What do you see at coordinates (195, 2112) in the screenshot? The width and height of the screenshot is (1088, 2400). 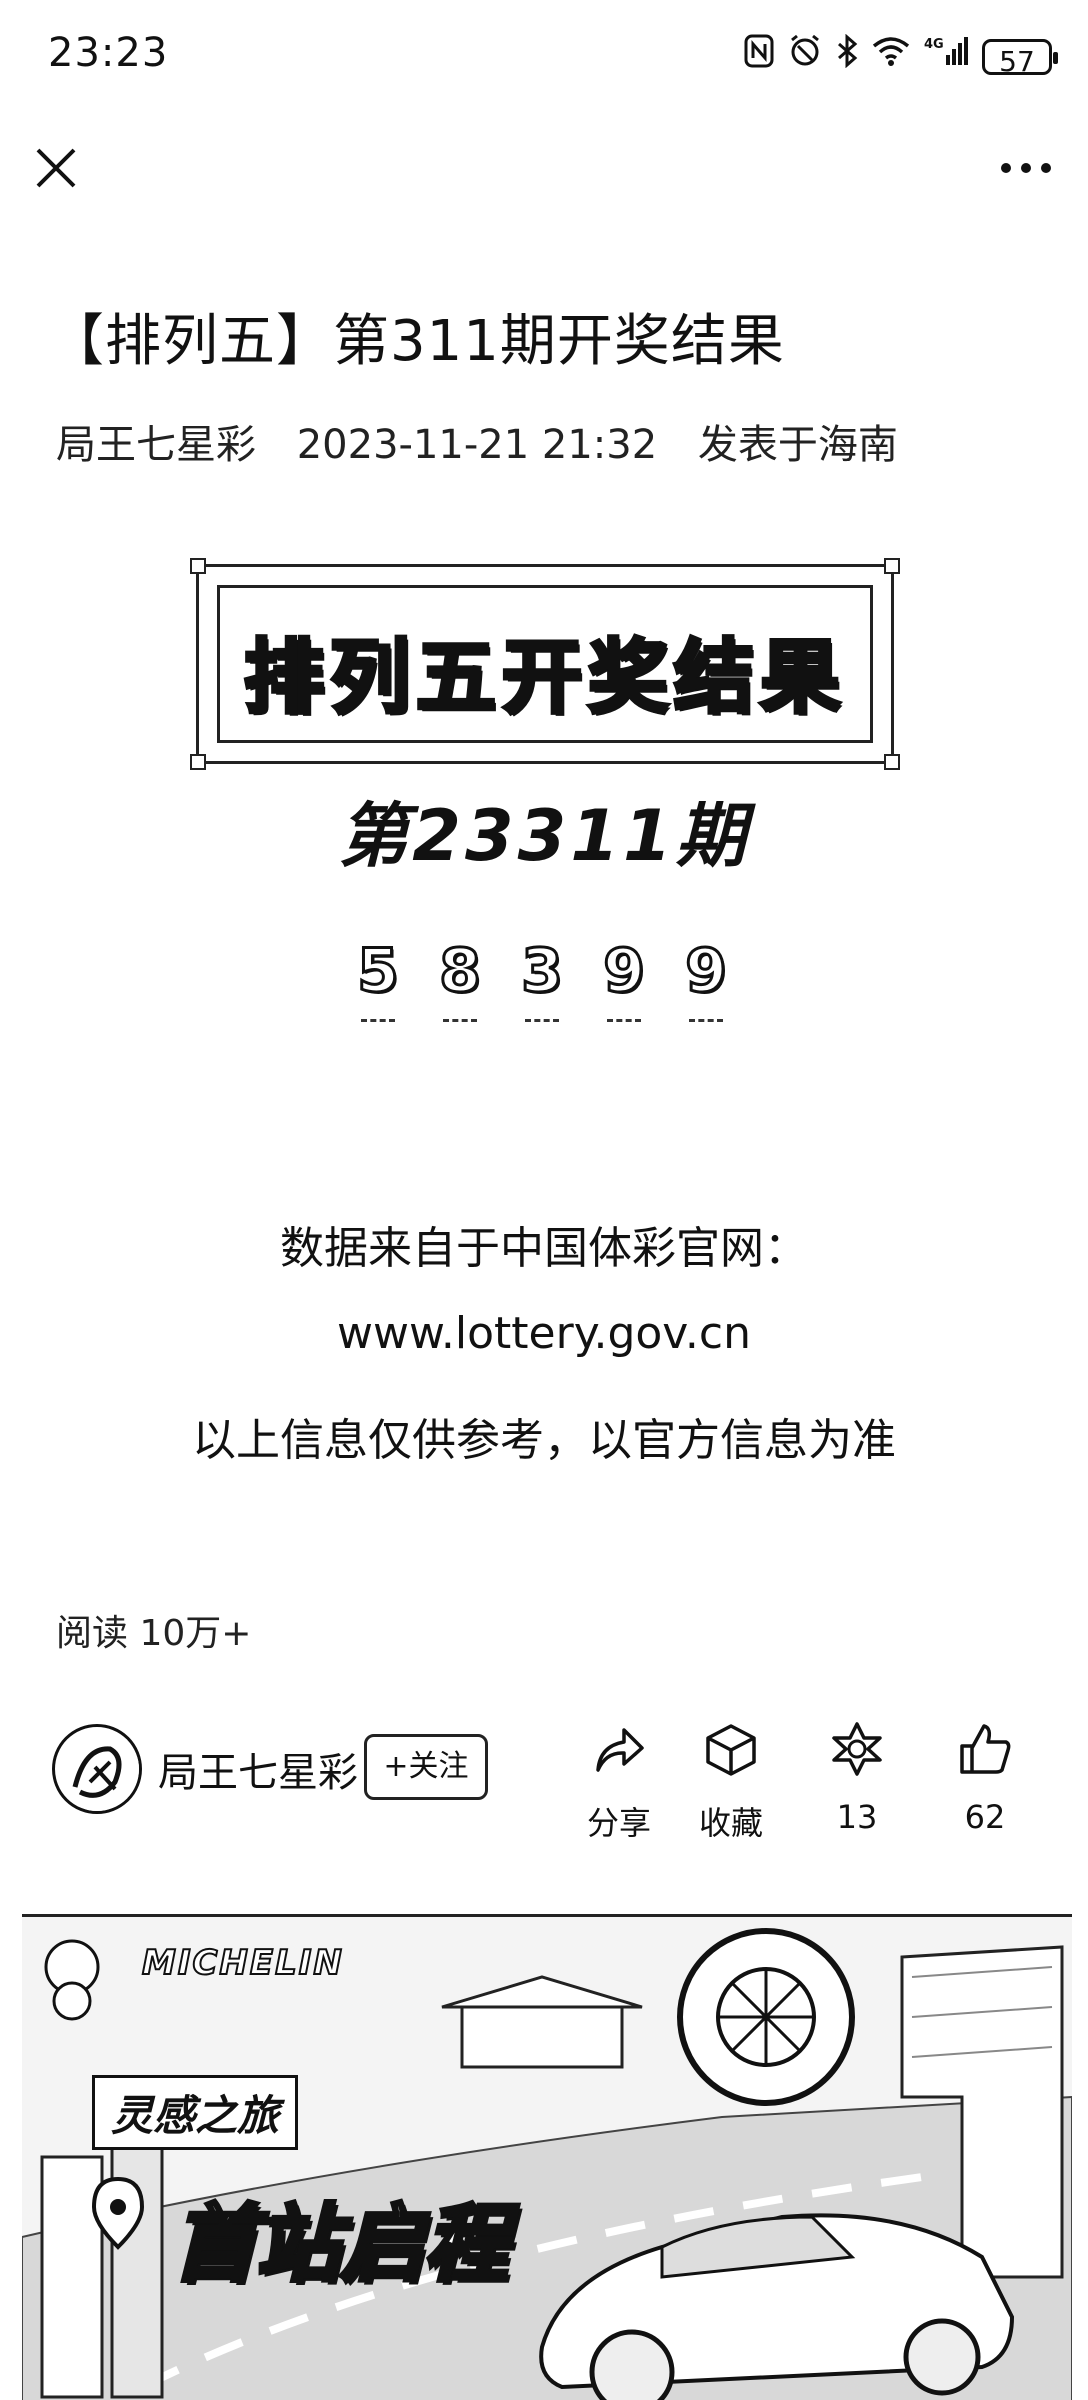 I see `ad-slogan: 灵感之旅` at bounding box center [195, 2112].